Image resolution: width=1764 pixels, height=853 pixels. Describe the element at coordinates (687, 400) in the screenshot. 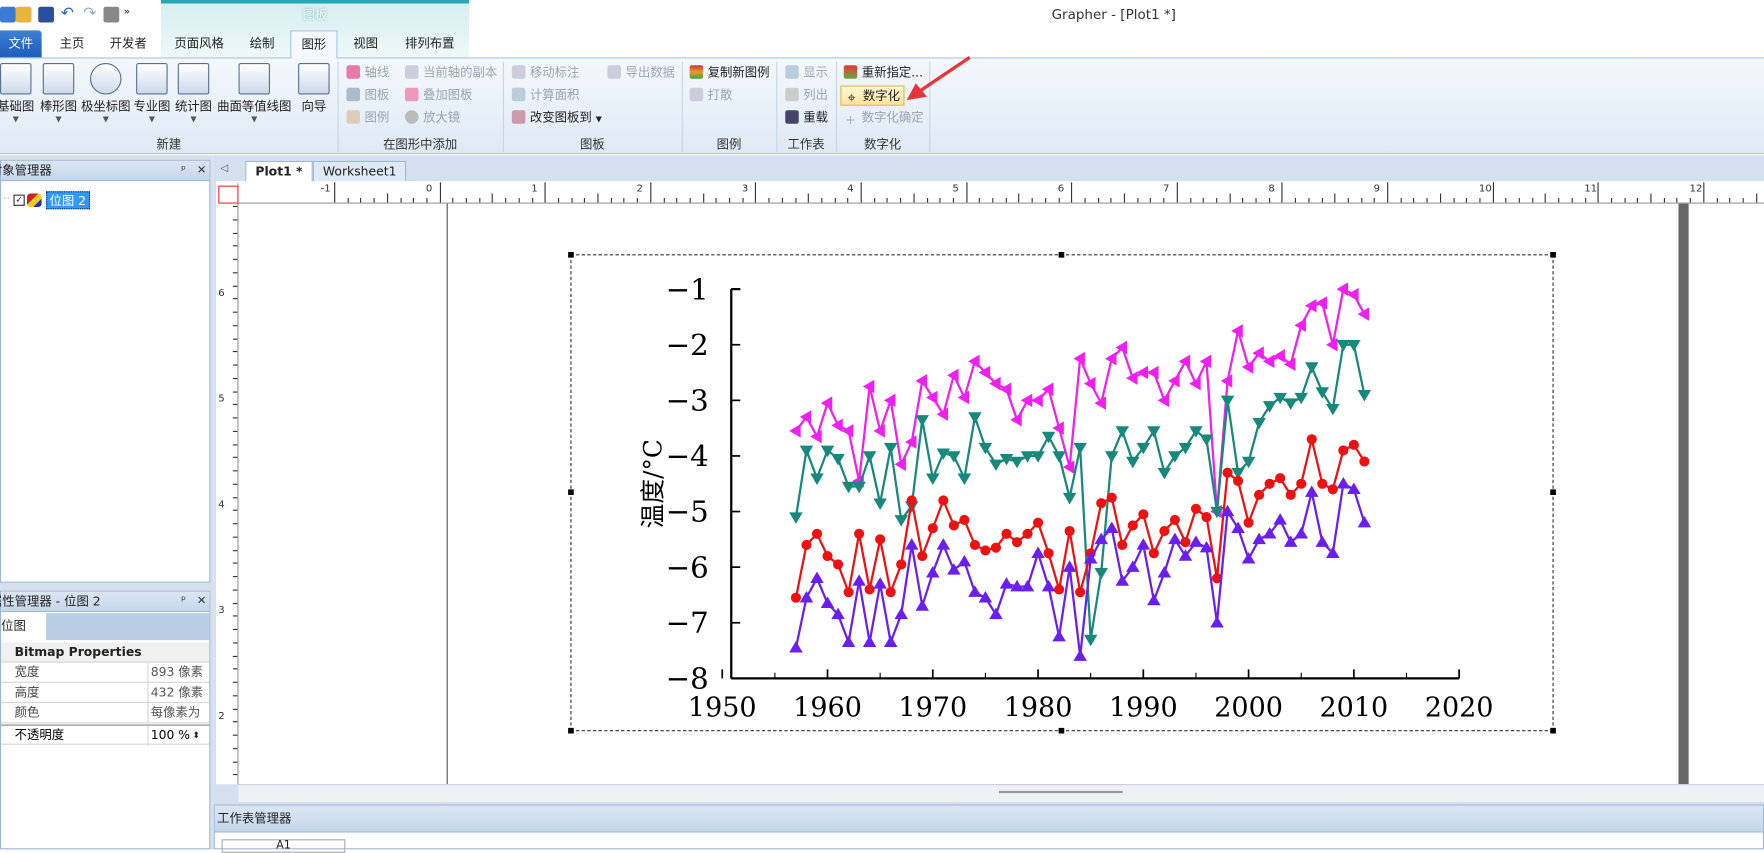

I see `y-tick-label: −3` at that location.